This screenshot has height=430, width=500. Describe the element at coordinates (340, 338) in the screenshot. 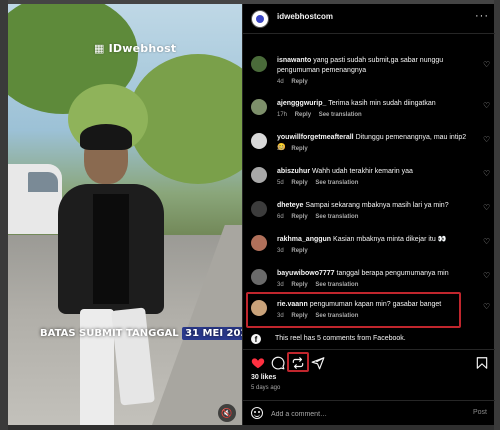

I see `facebook-note-text: This reel has 5 comments from Facebook.` at that location.